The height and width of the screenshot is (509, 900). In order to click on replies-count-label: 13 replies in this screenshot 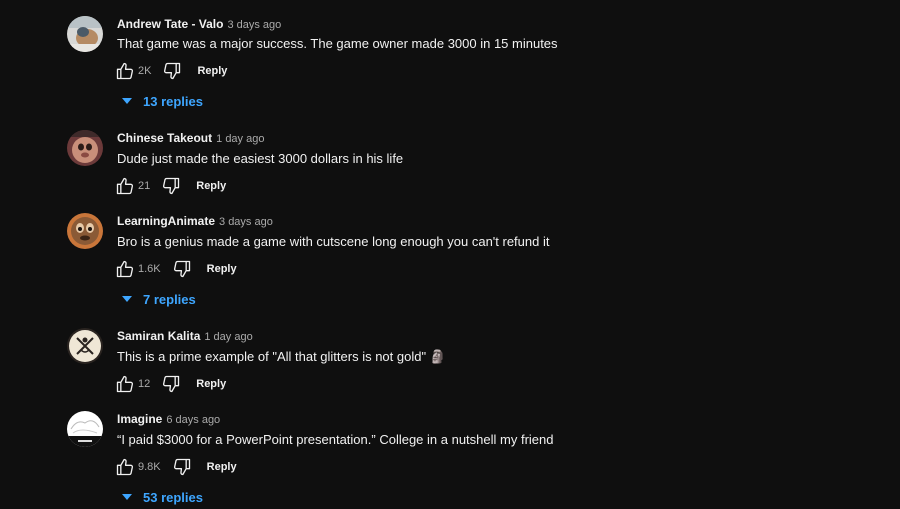, I will do `click(173, 101)`.